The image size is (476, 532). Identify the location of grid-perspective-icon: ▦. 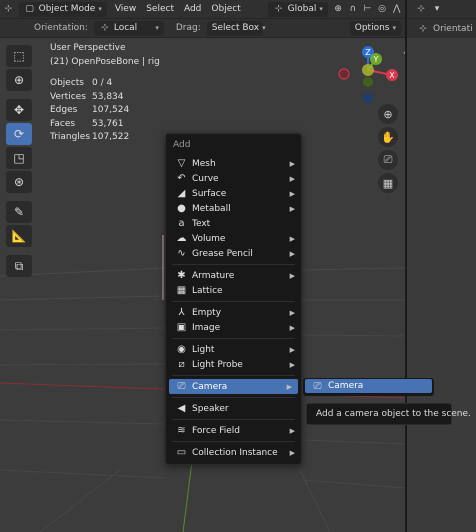
(388, 183).